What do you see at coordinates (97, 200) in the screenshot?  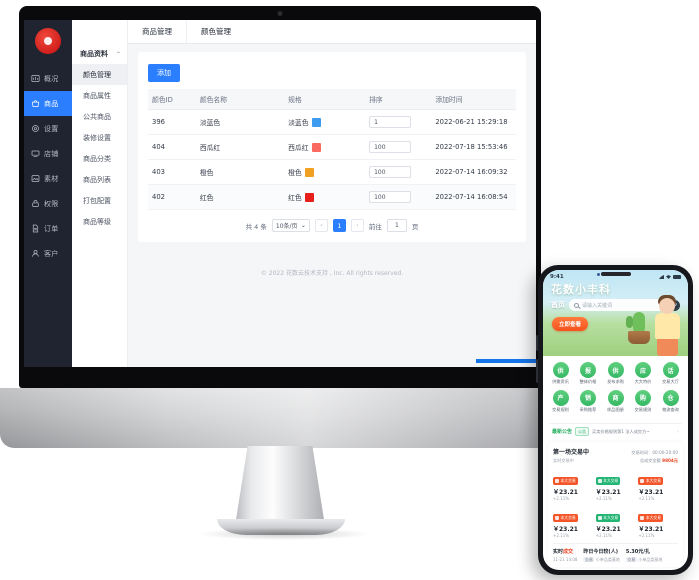 I see `submenu-item-label: 打包配置` at bounding box center [97, 200].